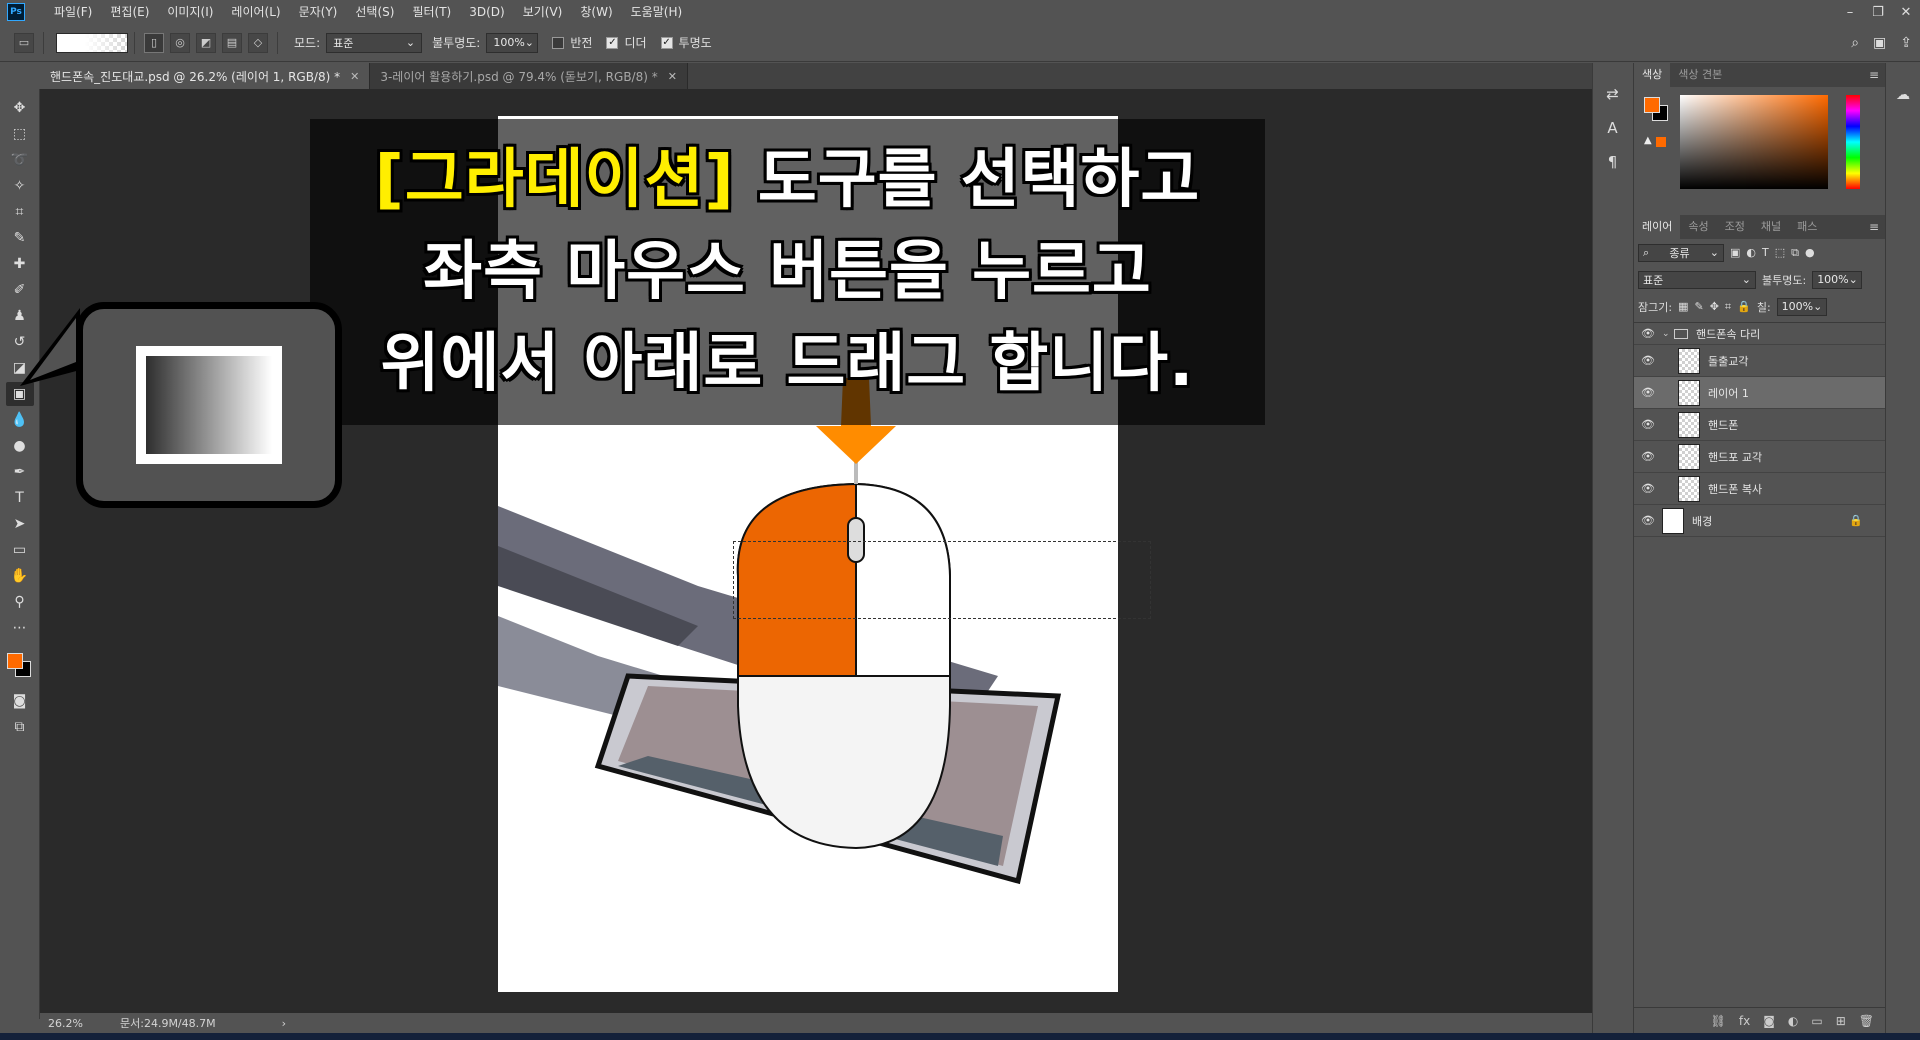 The width and height of the screenshot is (1920, 1040). Describe the element at coordinates (20, 420) in the screenshot. I see `blur-tool-icon: 💧` at that location.